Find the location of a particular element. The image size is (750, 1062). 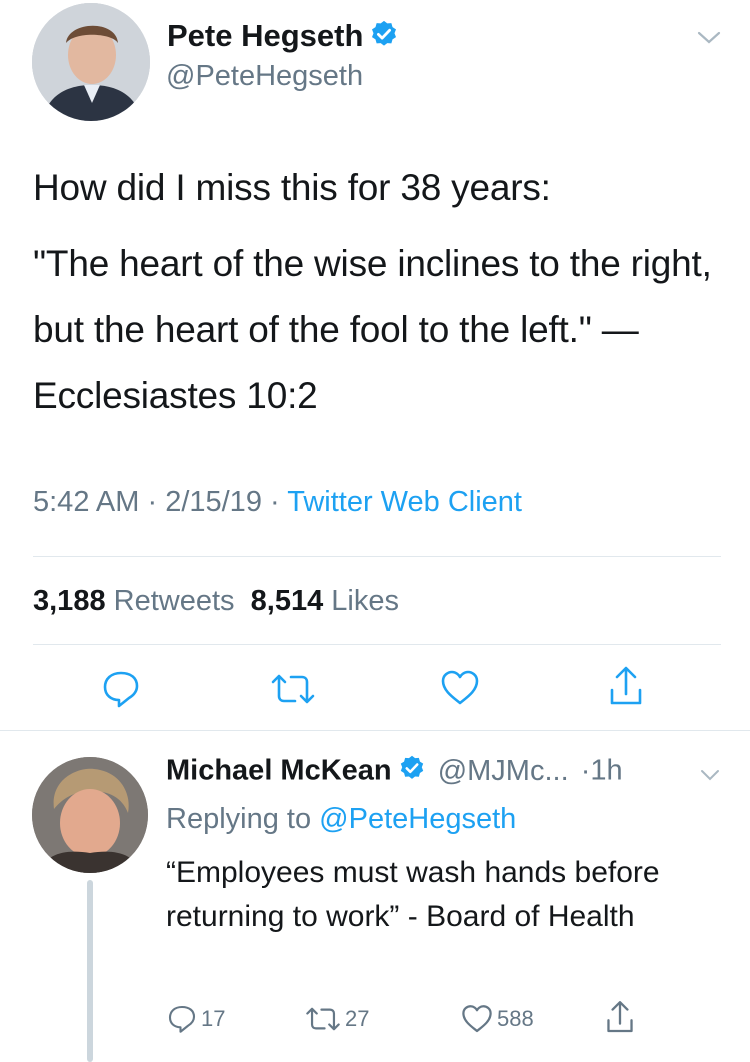

reply-share-button is located at coordinates (620, 1017).